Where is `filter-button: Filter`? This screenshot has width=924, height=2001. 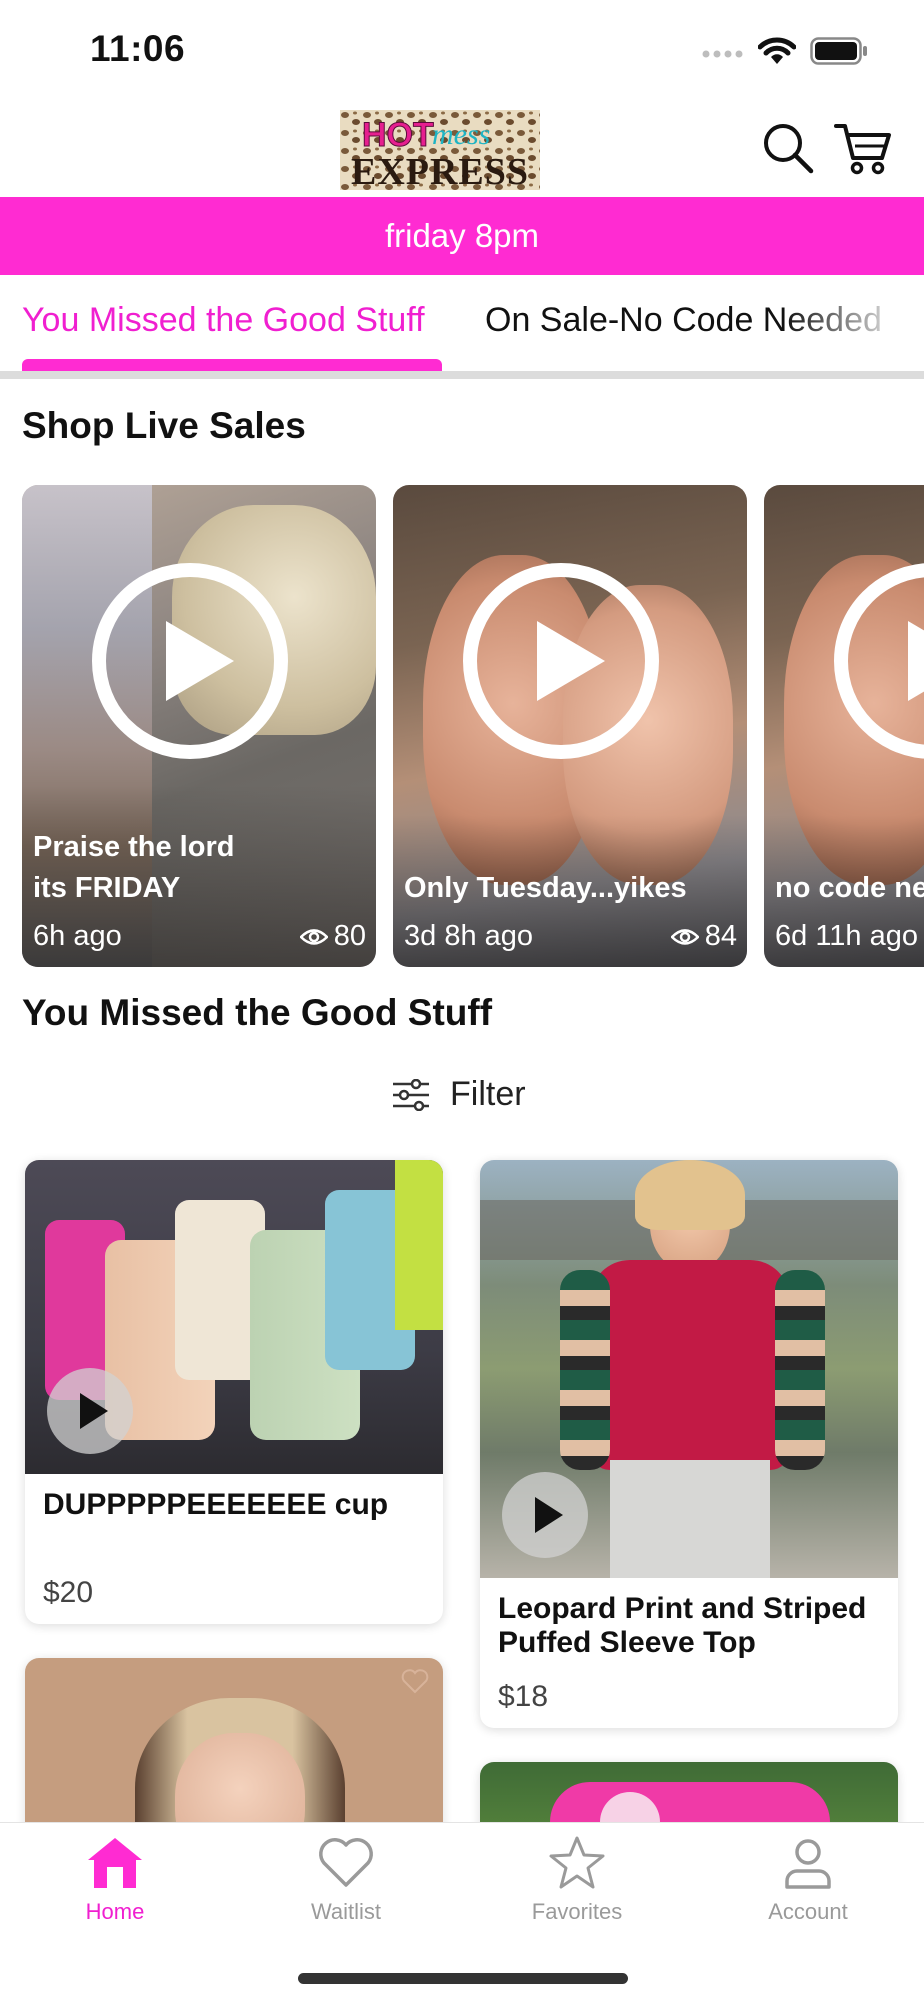 filter-button: Filter is located at coordinates (459, 1094).